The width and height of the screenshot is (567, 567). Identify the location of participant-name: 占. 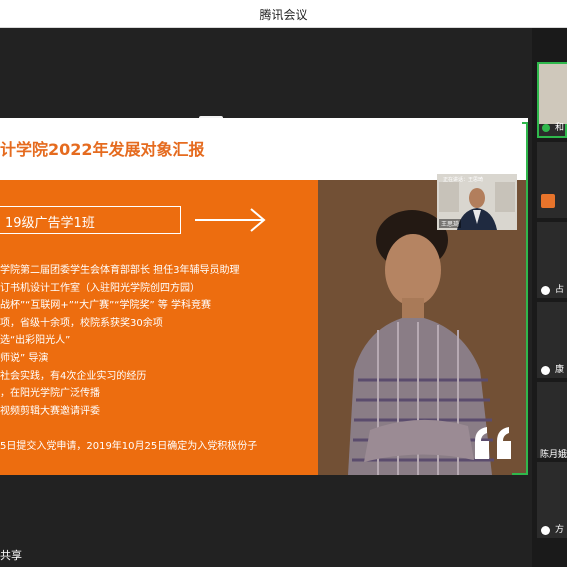
(560, 290).